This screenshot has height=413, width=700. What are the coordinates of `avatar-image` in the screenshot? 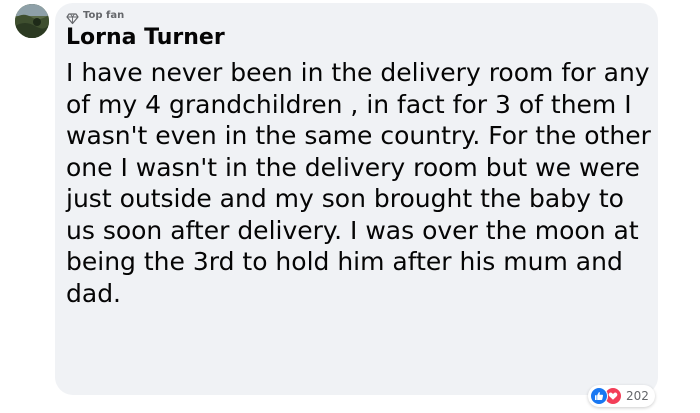 It's located at (32, 21).